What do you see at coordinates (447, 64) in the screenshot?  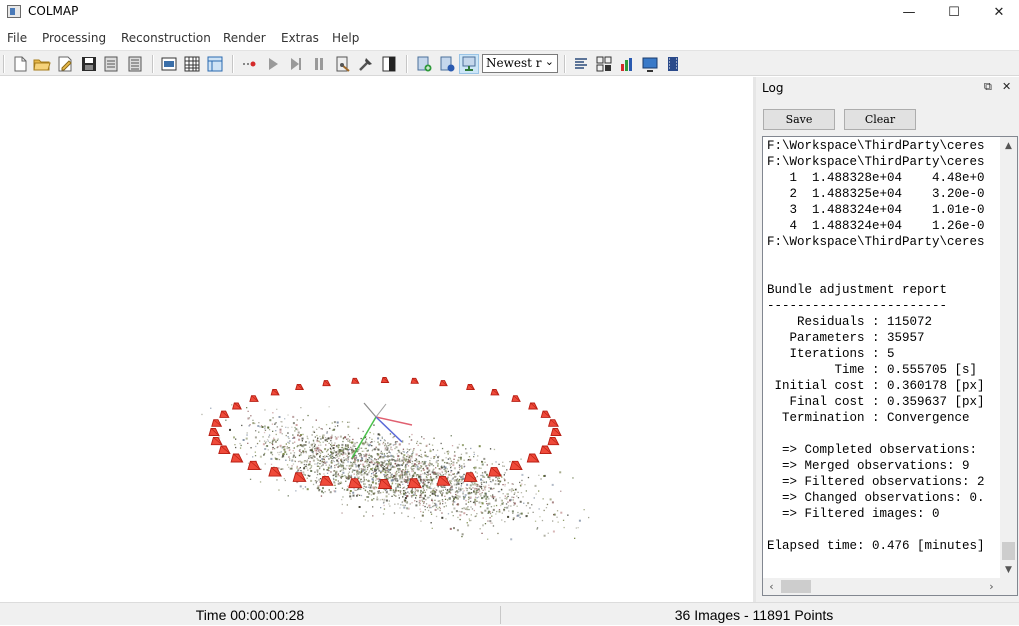 I see `match-matrix-icon` at bounding box center [447, 64].